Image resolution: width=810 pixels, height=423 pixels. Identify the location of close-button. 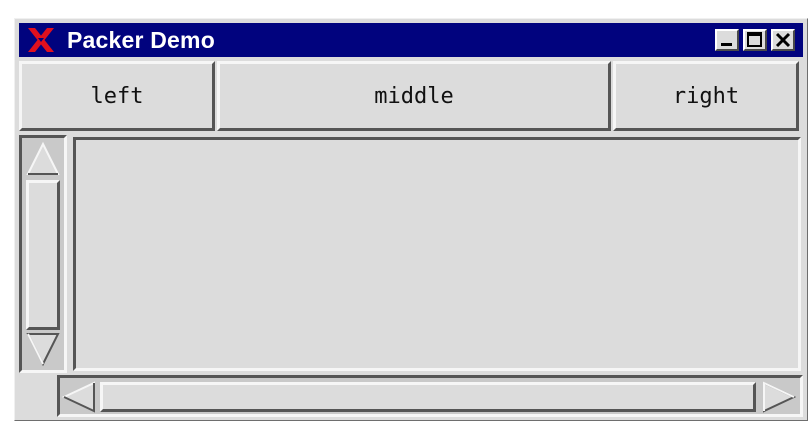
(783, 40).